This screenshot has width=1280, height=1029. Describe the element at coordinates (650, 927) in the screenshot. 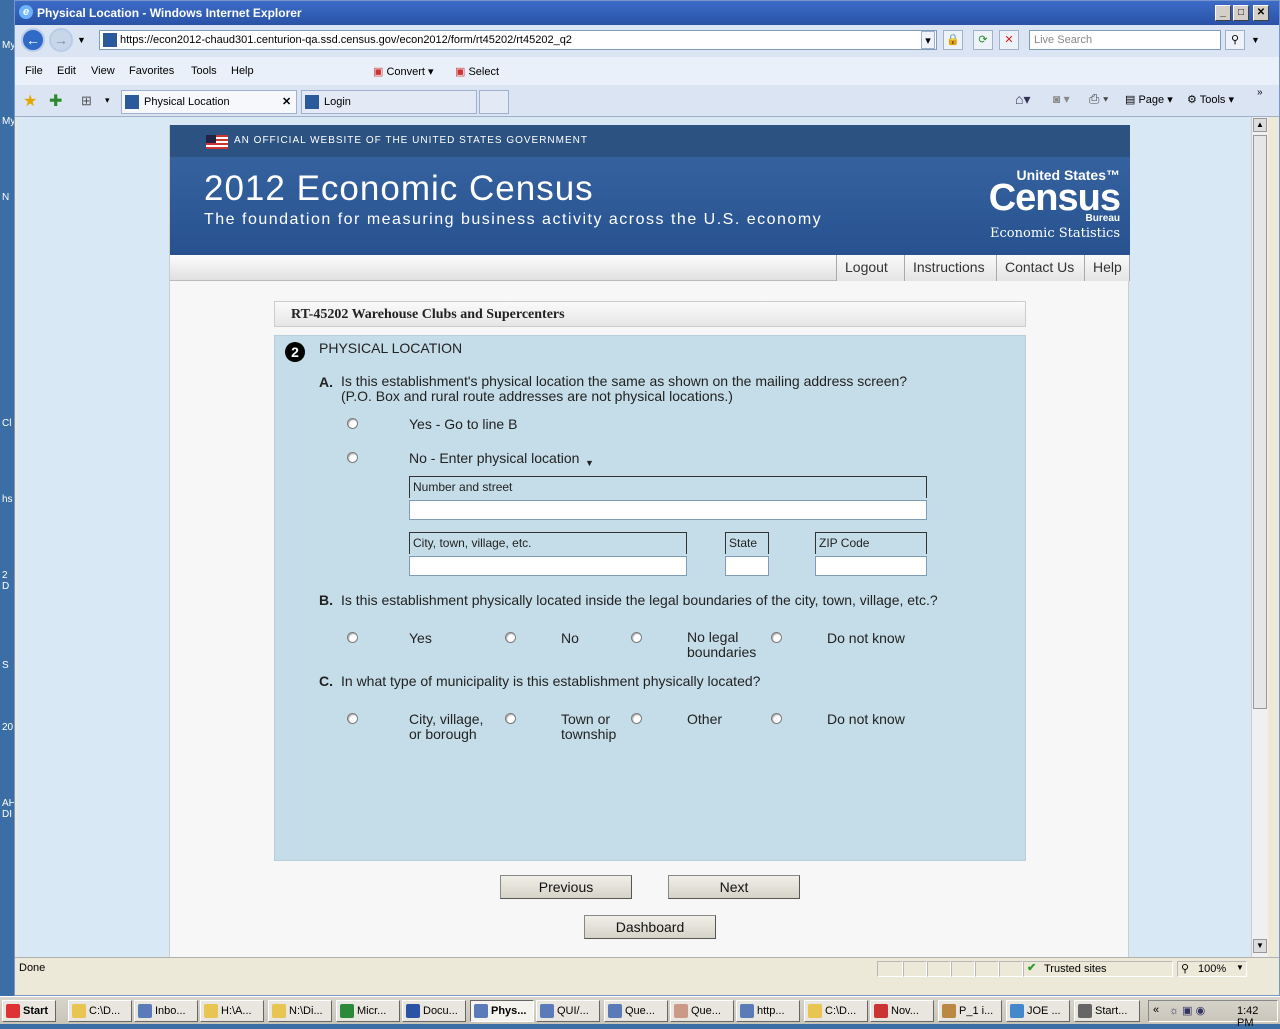

I see `dashboard-button: Dashboard` at that location.